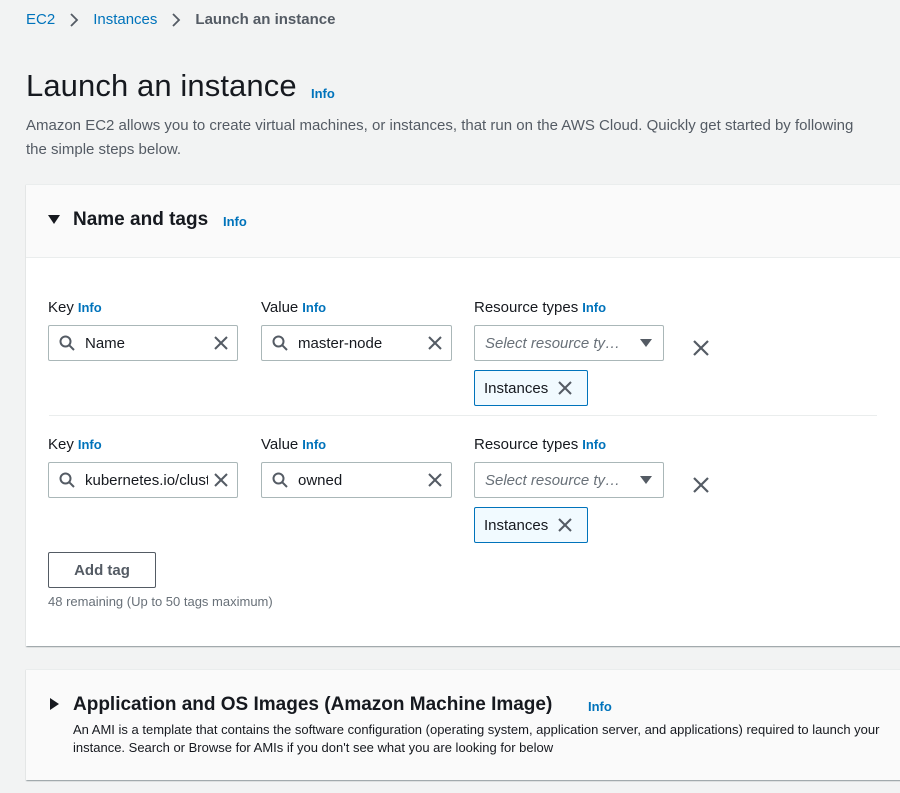 The width and height of the screenshot is (900, 793). What do you see at coordinates (125, 19) in the screenshot?
I see `breadcrumb-instances-link: Instances` at bounding box center [125, 19].